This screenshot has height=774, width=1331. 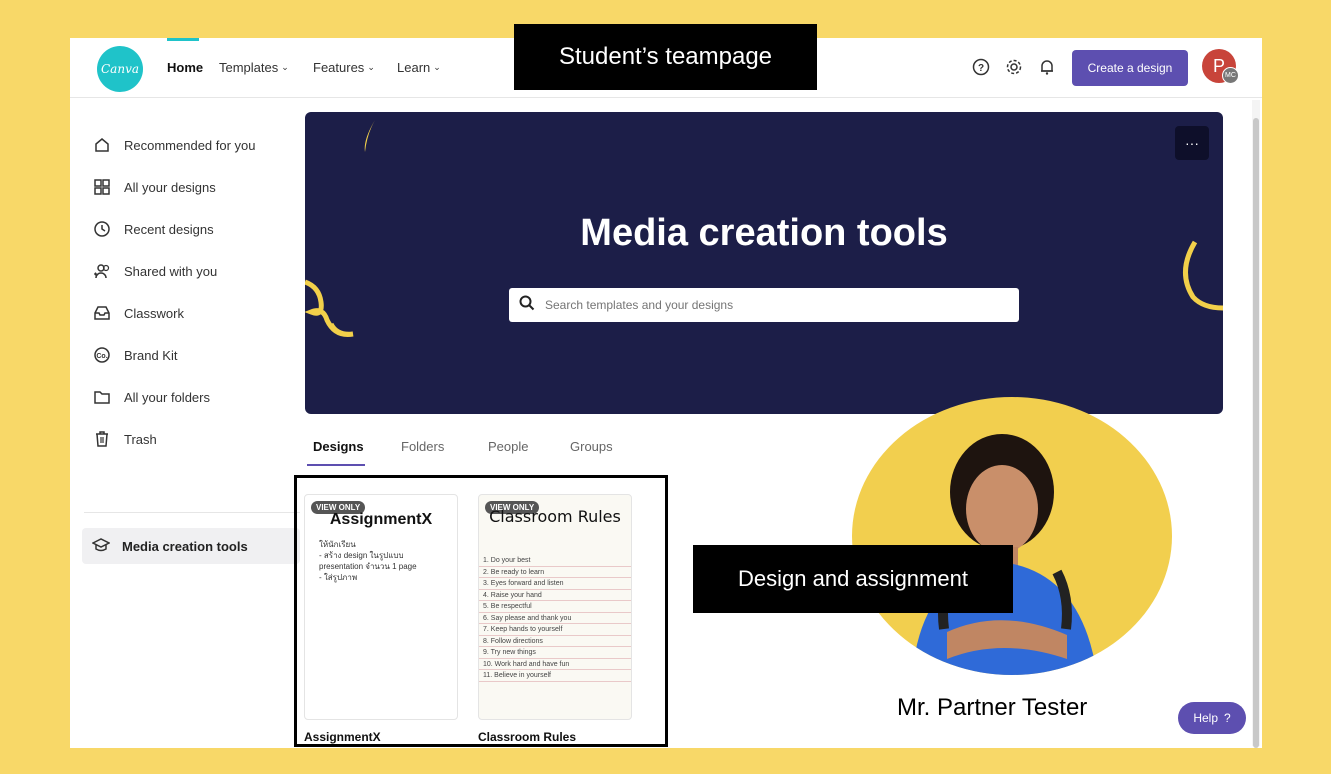 I want to click on sidebar-item-team: Media creation tools, so click(x=191, y=546).